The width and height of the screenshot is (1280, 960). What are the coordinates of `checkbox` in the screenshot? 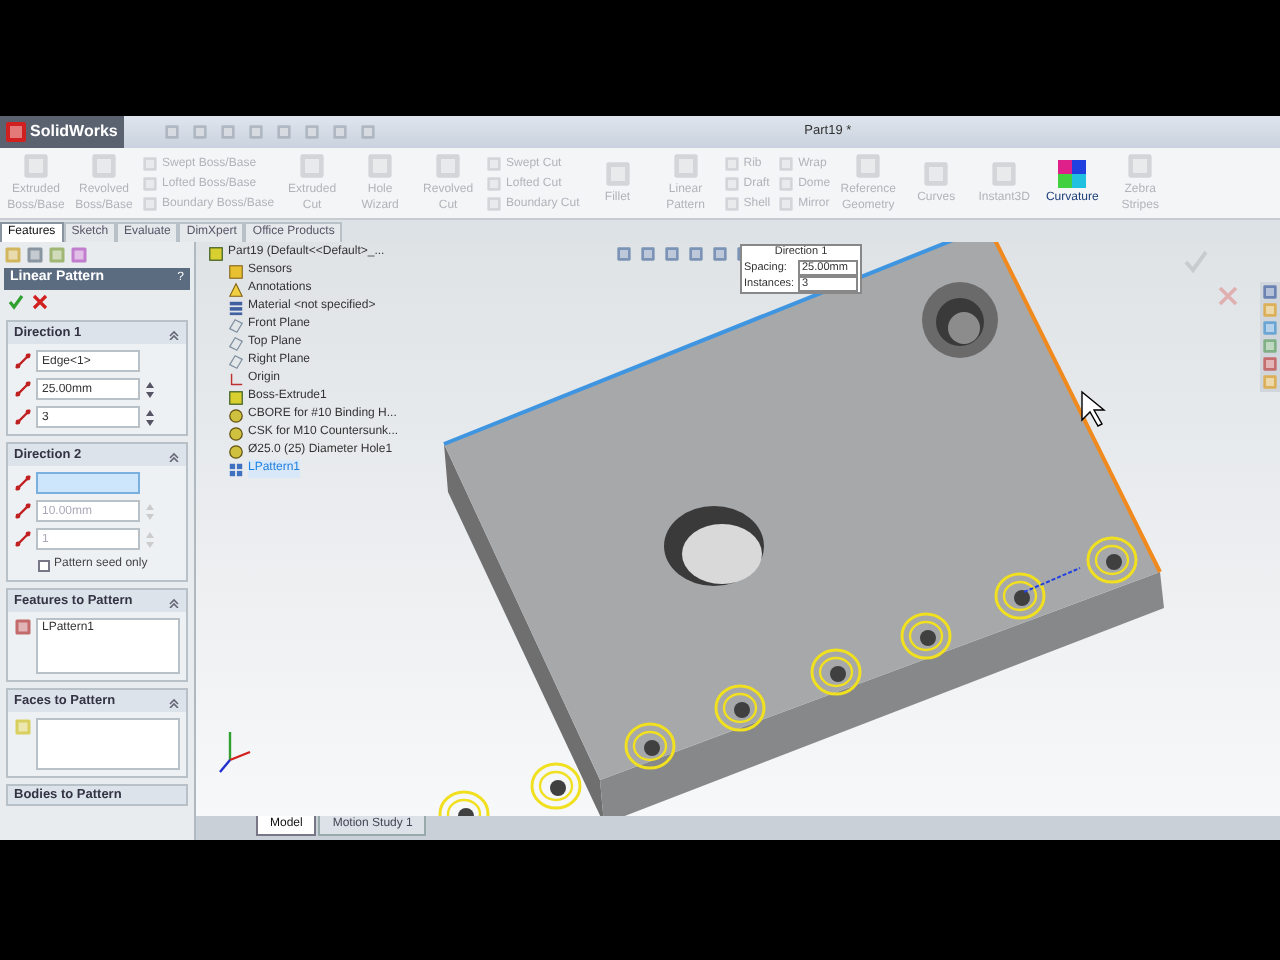 It's located at (44, 565).